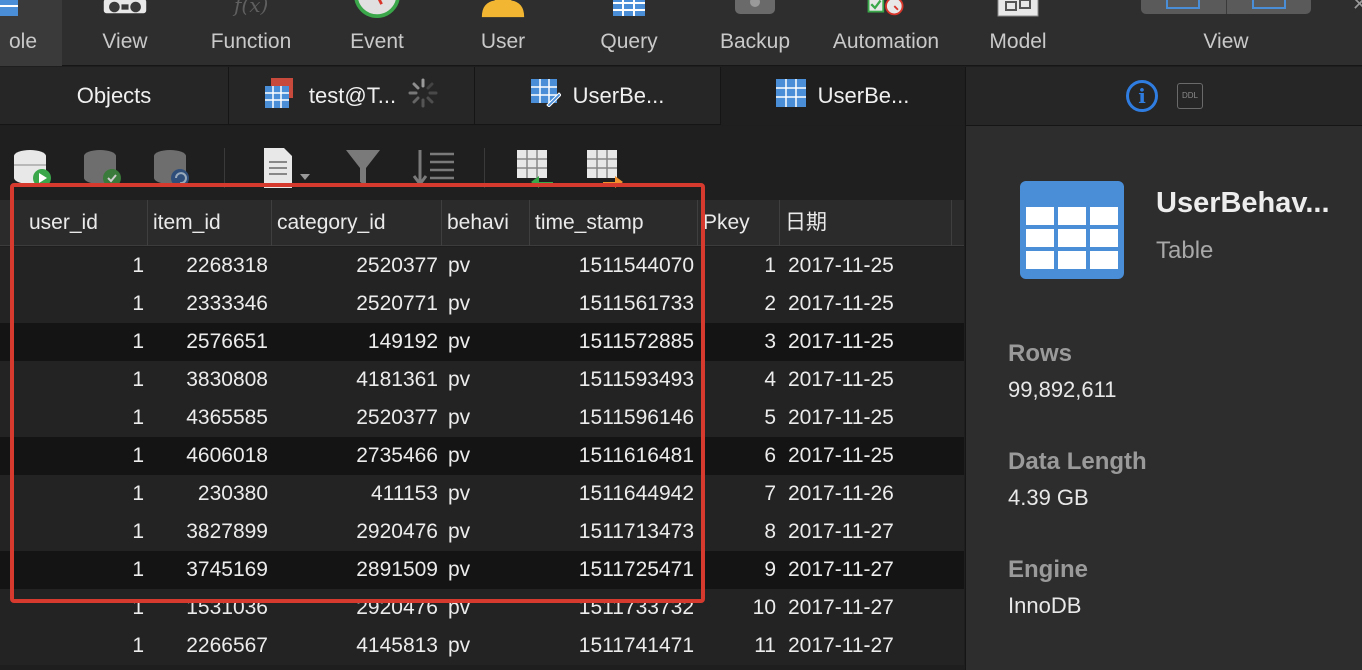 The width and height of the screenshot is (1362, 670). I want to click on info-icon: i, so click(1142, 96).